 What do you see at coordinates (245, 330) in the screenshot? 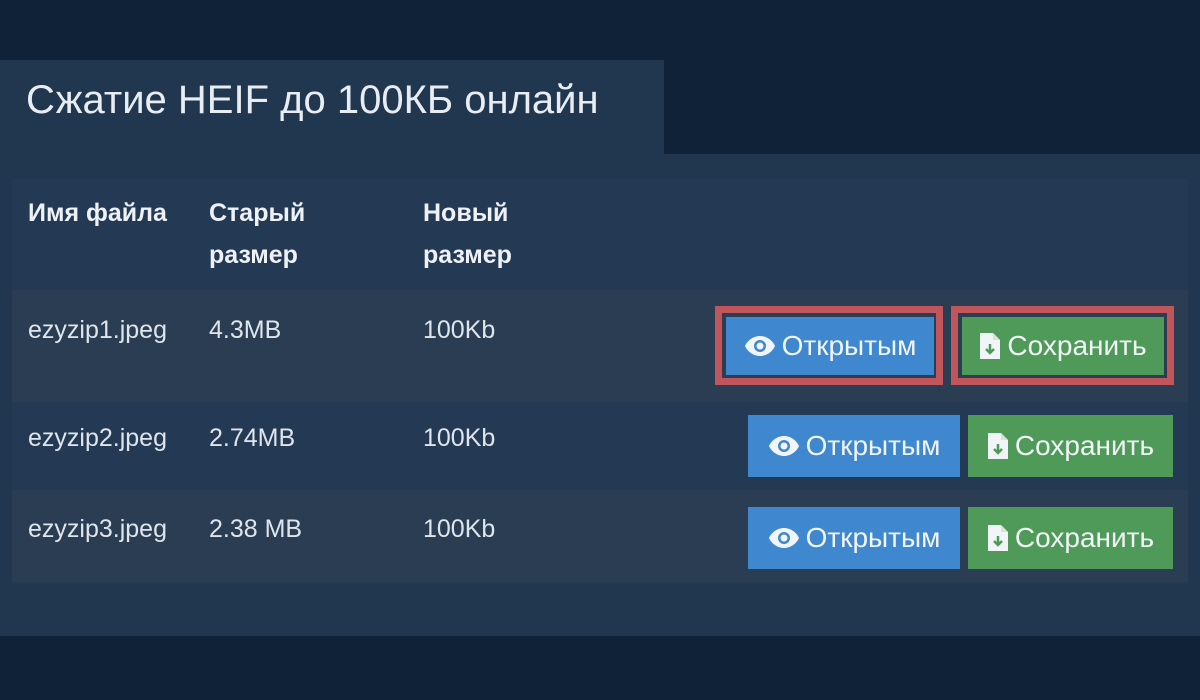
I see `old-size: 4.3MB` at bounding box center [245, 330].